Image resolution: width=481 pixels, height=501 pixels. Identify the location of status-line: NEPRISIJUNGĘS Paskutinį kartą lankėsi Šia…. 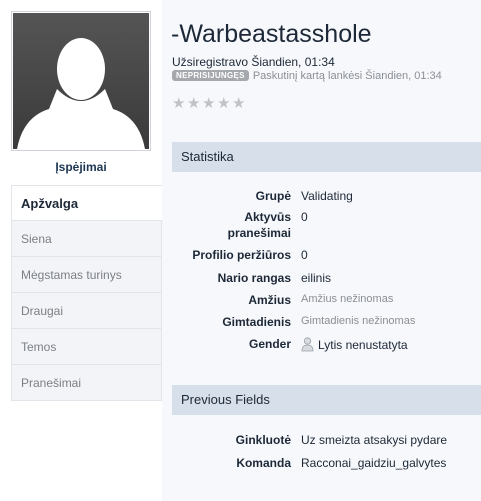
(307, 76).